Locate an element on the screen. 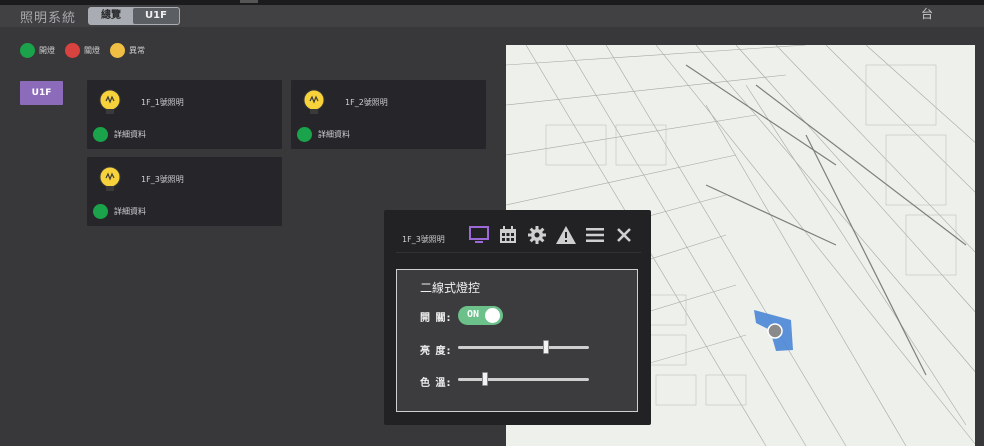 This screenshot has width=984, height=446. header-right-text: 台 is located at coordinates (927, 14).